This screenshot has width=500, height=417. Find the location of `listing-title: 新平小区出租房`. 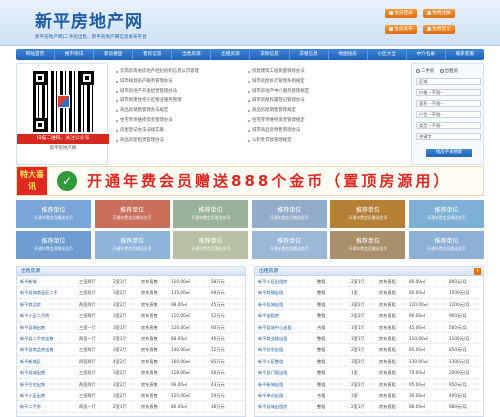

listing-title: 新平小区出租房 is located at coordinates (287, 281).